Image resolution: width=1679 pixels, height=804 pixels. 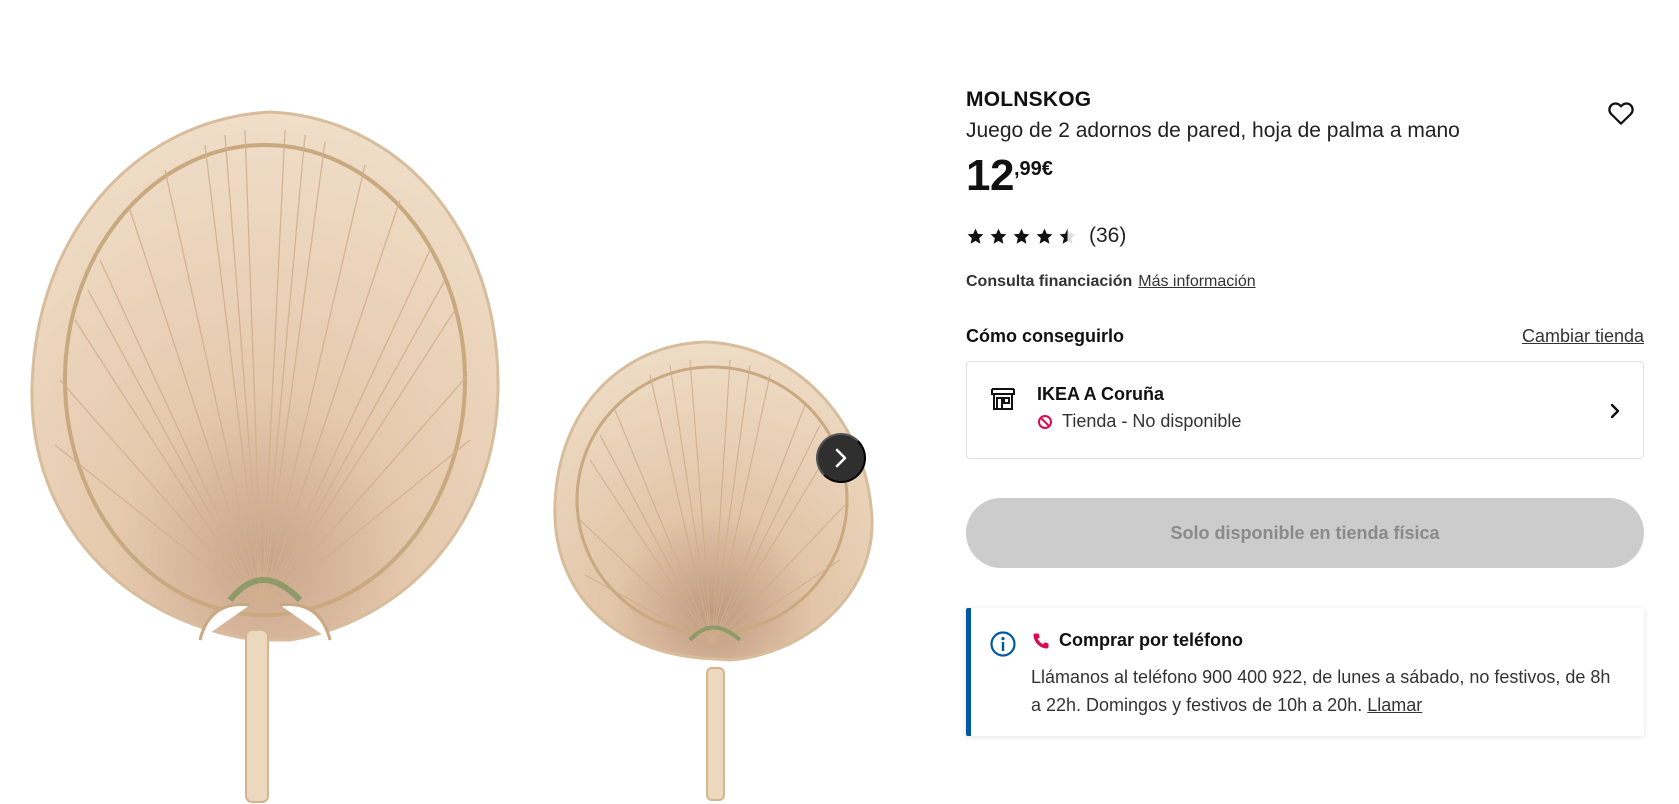 What do you see at coordinates (1049, 281) in the screenshot?
I see `financing-label: Consulta financiación` at bounding box center [1049, 281].